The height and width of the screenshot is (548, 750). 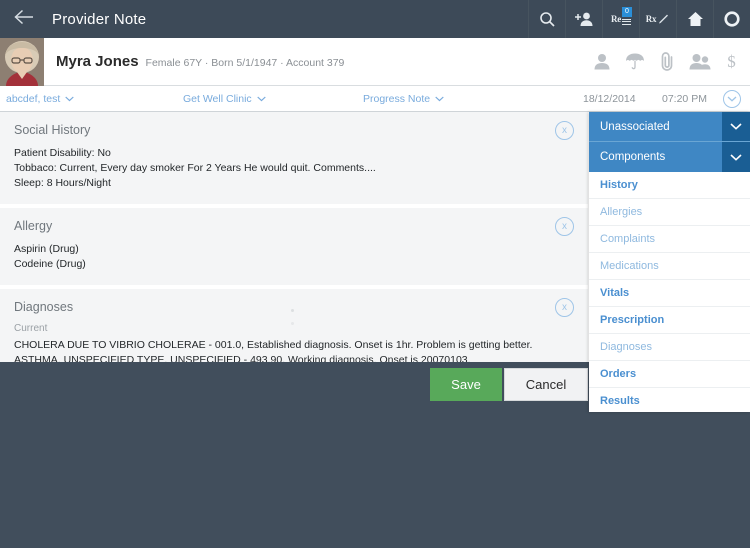 What do you see at coordinates (33, 98) in the screenshot?
I see `context-provider-label: abcdef, test` at bounding box center [33, 98].